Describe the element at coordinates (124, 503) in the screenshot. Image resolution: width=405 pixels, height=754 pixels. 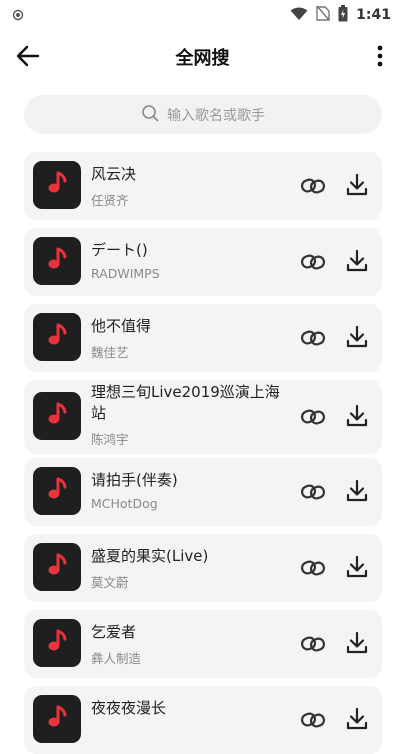
I see `song-artist: MCHotDog` at that location.